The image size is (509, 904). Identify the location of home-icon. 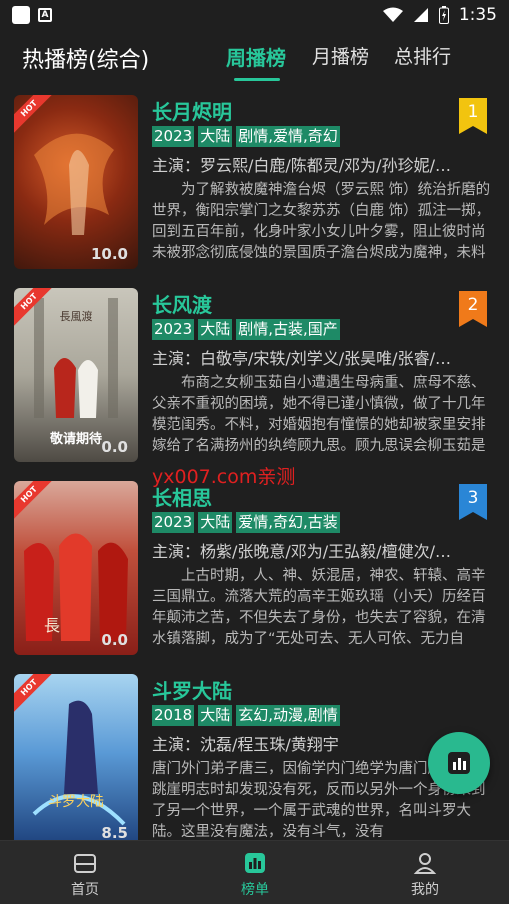
(85, 863).